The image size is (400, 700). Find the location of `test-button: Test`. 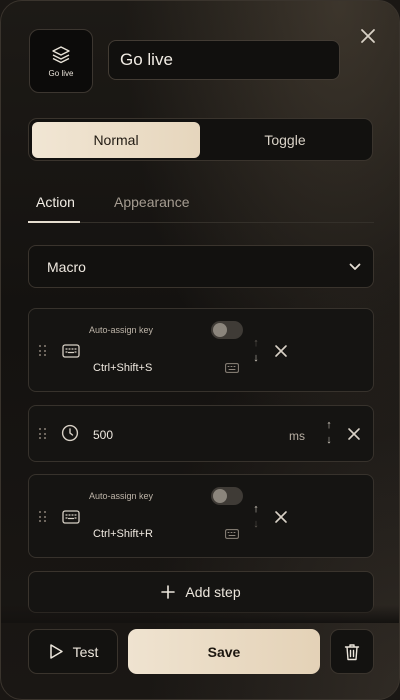

test-button: Test is located at coordinates (73, 651).